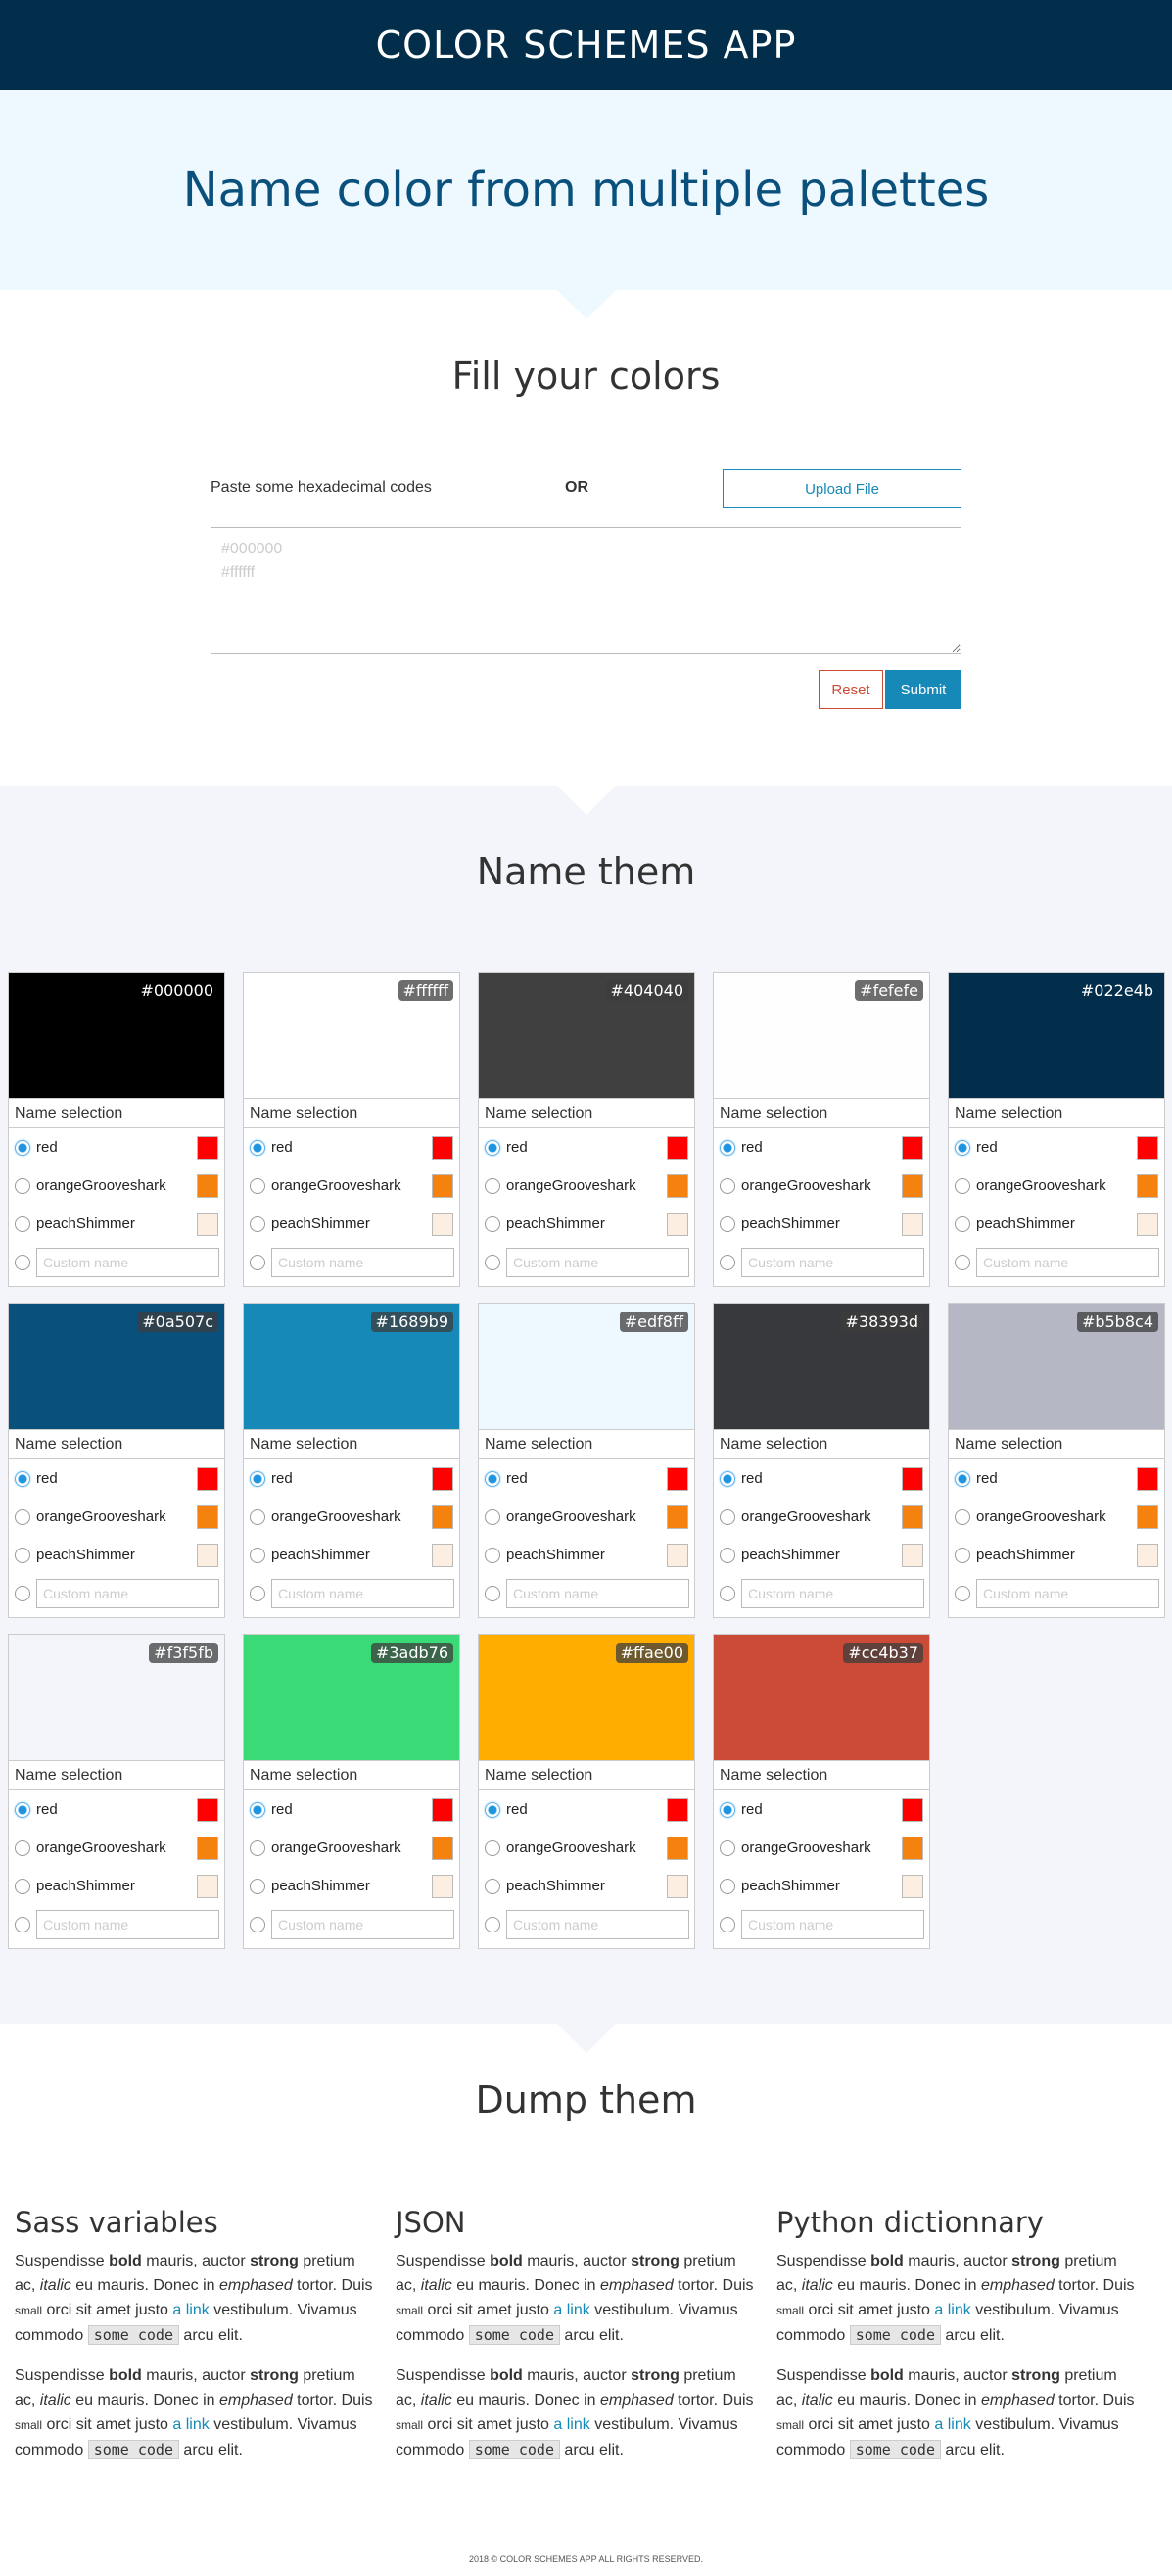 This screenshot has width=1172, height=2576. I want to click on hex-codes-textarea, so click(586, 590).